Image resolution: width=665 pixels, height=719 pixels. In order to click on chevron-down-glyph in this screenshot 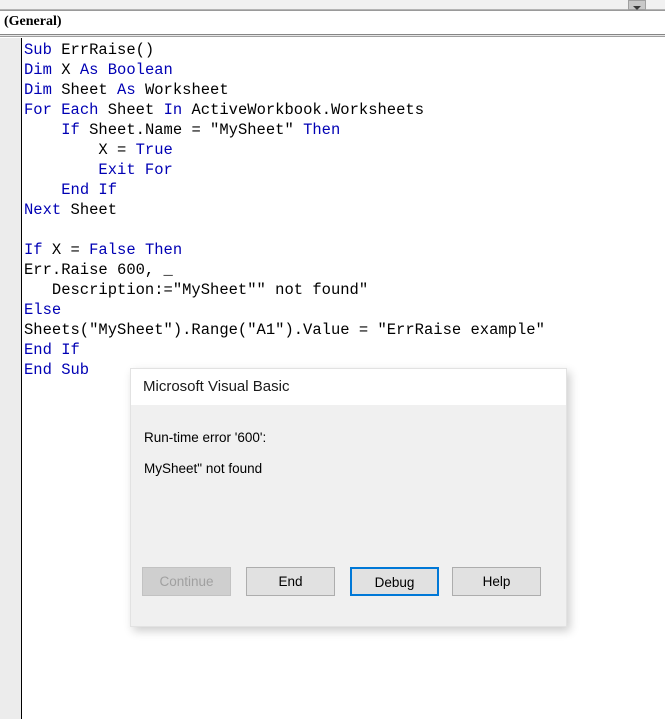, I will do `click(637, 8)`.